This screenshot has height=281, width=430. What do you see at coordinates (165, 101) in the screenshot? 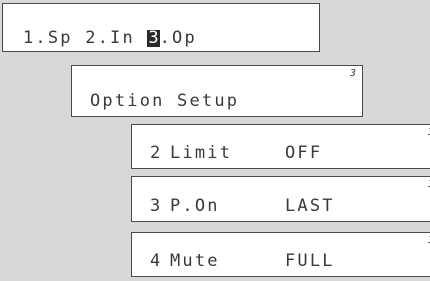
I see `option-setup-title: Option Setup` at bounding box center [165, 101].